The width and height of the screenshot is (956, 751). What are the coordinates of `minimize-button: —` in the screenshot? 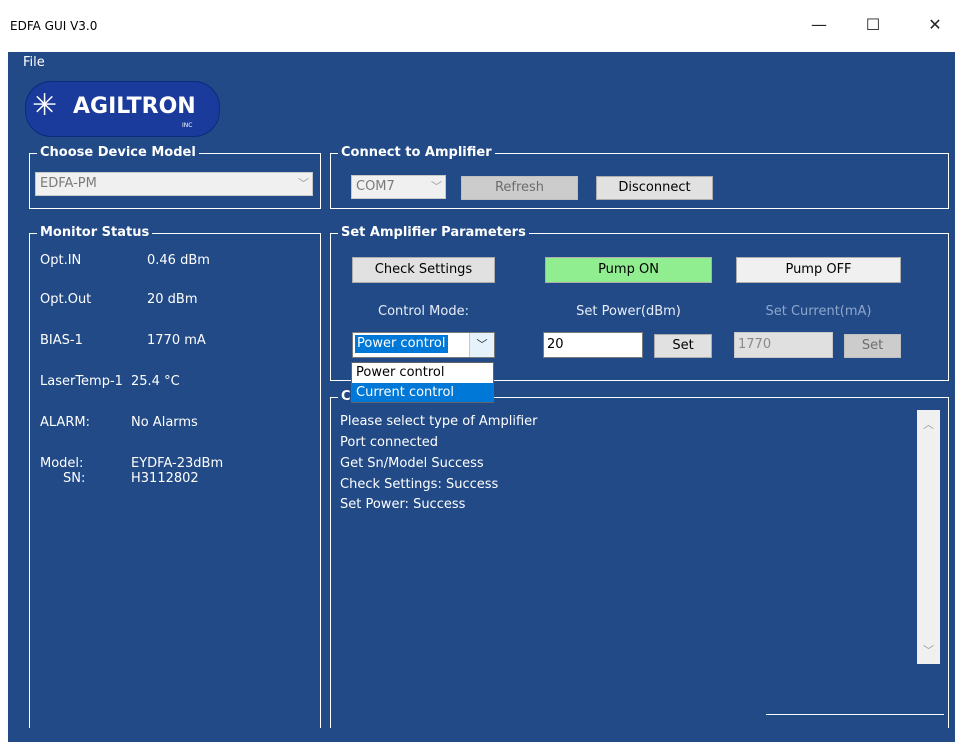 It's located at (819, 25).